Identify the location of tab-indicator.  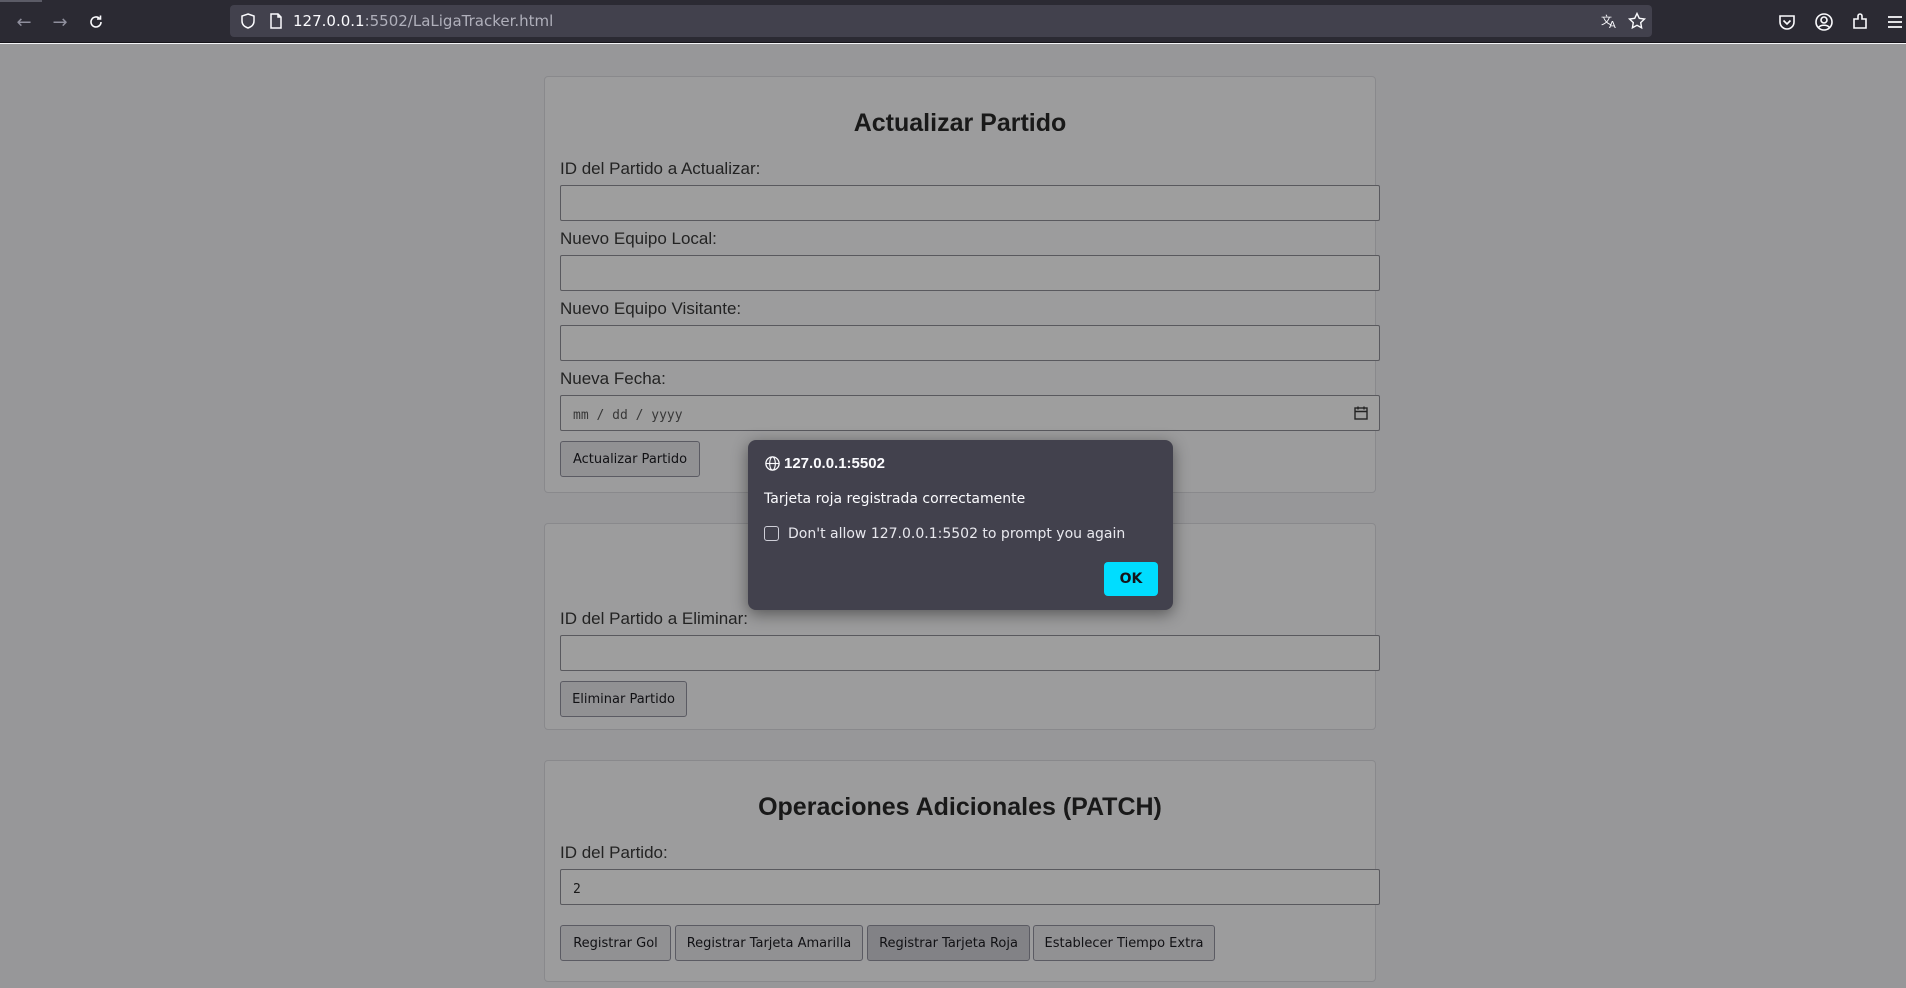
(21, 1).